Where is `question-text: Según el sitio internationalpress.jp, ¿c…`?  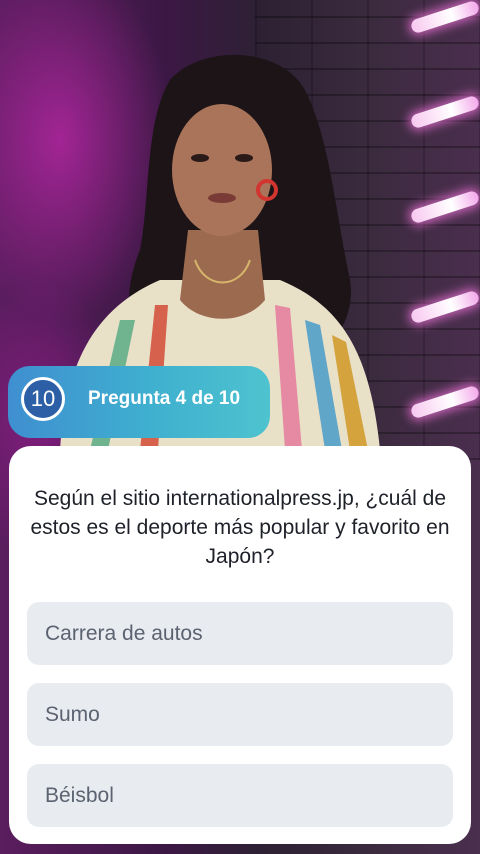
question-text: Según el sitio internationalpress.jp, ¿c… is located at coordinates (240, 527).